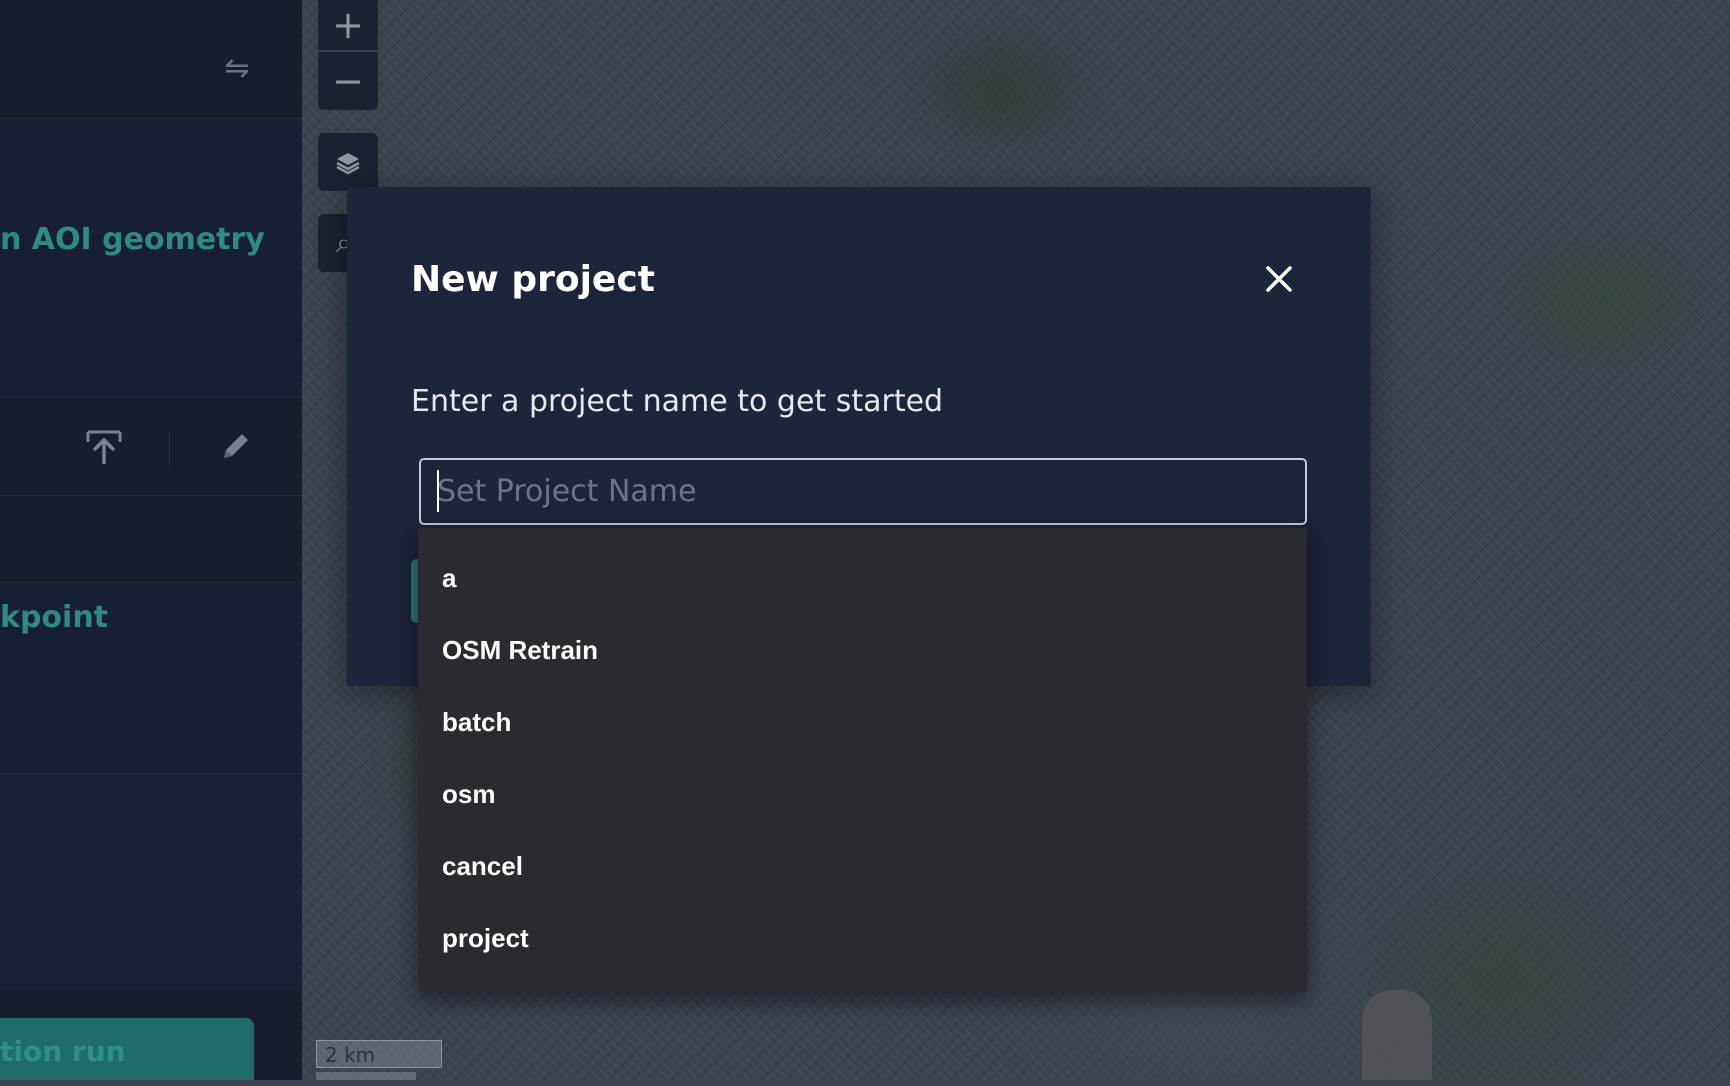 The image size is (1730, 1086). I want to click on sidebar-section, so click(151, 539).